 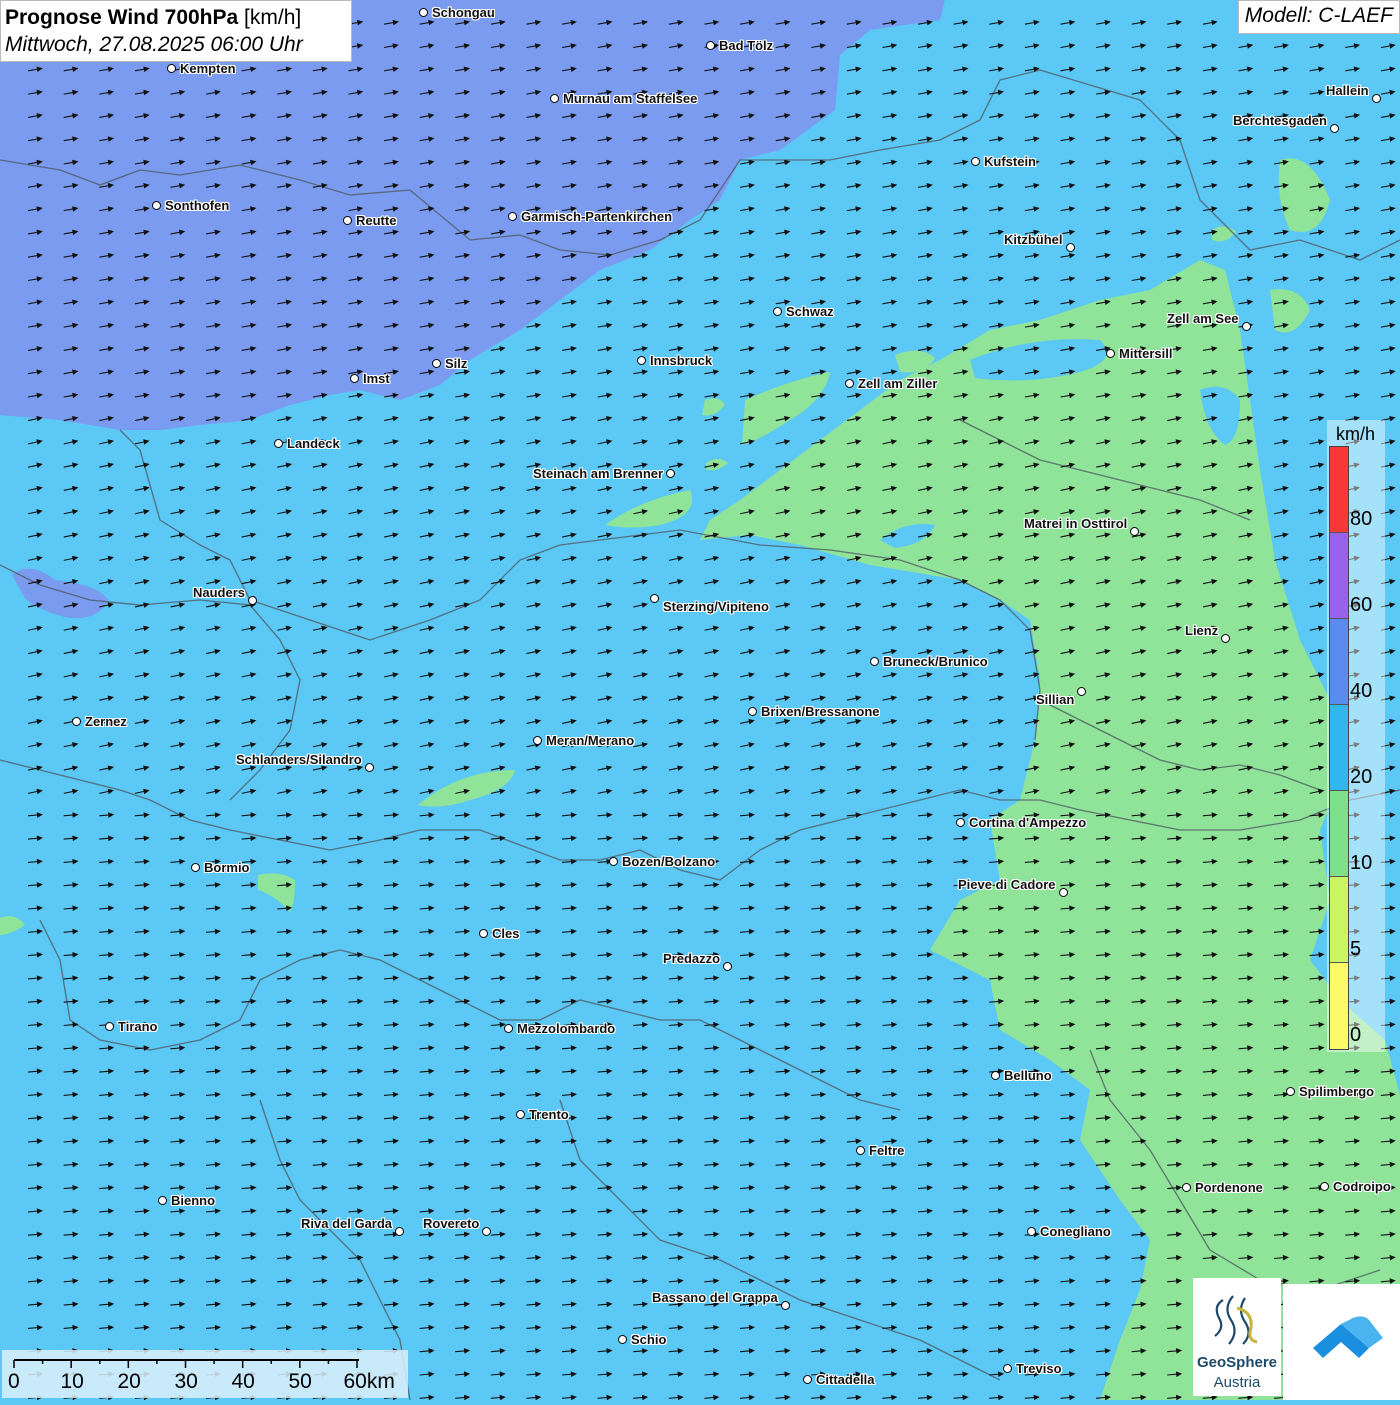 I want to click on city-label: Brixen/Bressanone, so click(x=820, y=711).